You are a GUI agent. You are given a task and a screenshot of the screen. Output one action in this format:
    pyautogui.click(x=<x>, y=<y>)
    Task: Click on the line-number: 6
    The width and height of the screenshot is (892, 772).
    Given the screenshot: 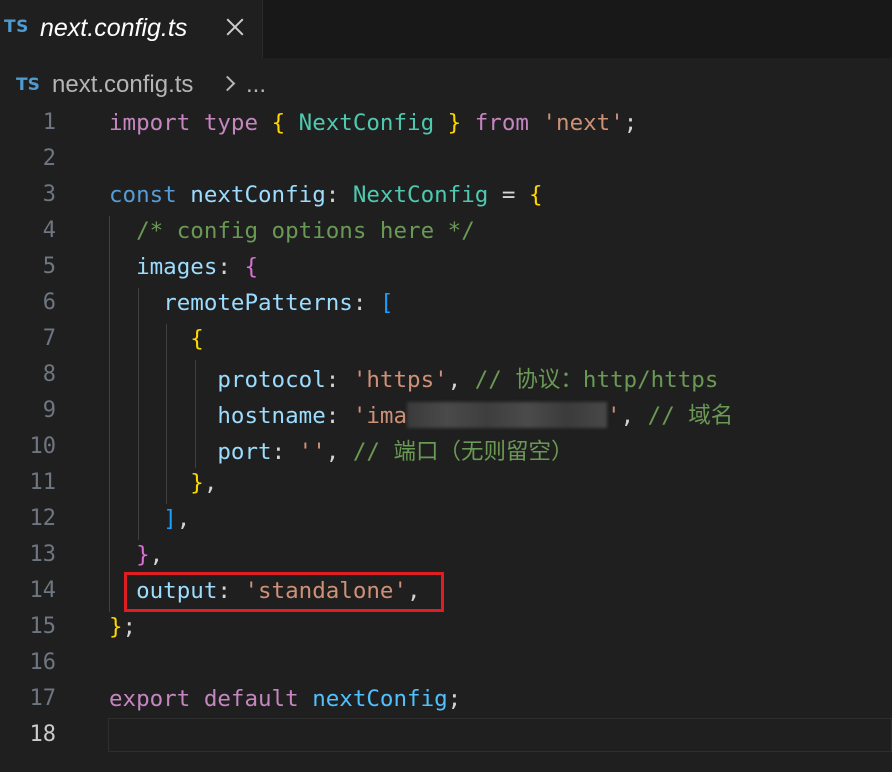 What is the action you would take?
    pyautogui.click(x=49, y=302)
    